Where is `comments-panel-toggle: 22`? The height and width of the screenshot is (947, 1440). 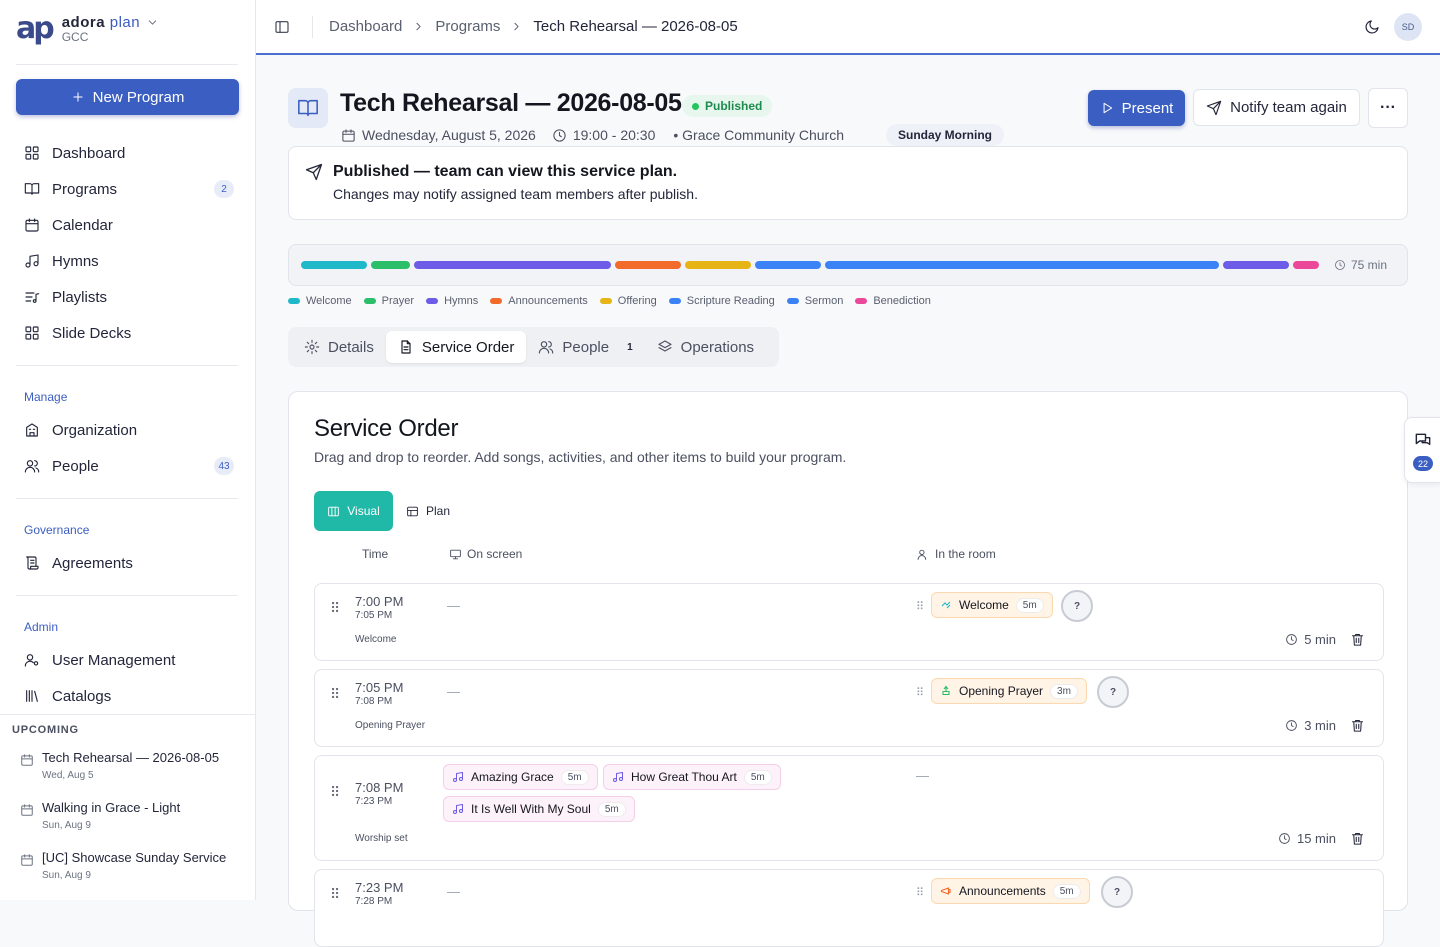
comments-panel-toggle: 22 is located at coordinates (1422, 450).